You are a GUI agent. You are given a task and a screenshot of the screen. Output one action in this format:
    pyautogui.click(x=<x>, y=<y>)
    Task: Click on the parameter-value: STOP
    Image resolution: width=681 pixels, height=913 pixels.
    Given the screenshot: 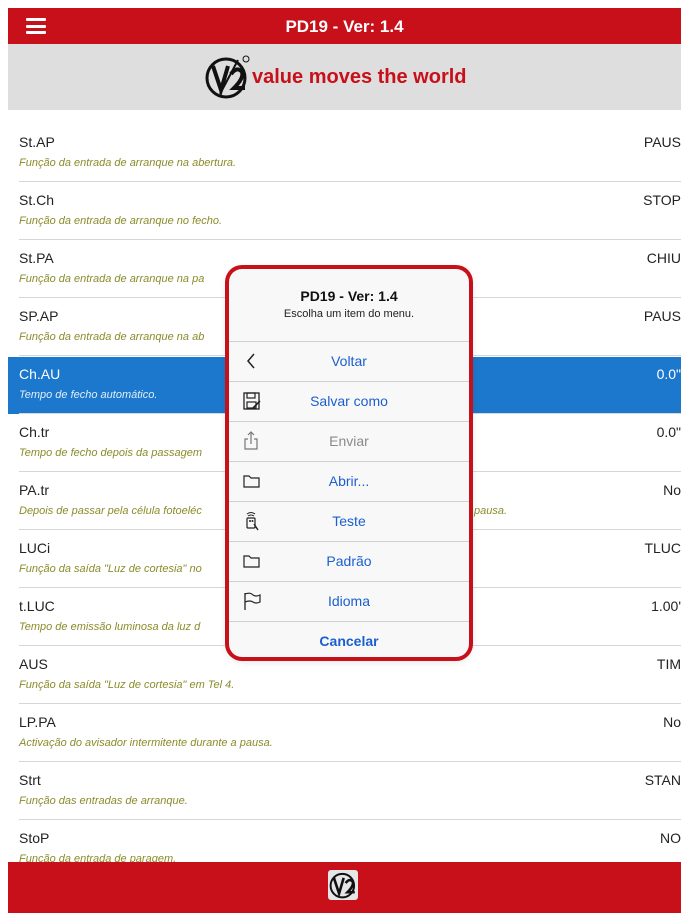 What is the action you would take?
    pyautogui.click(x=662, y=200)
    